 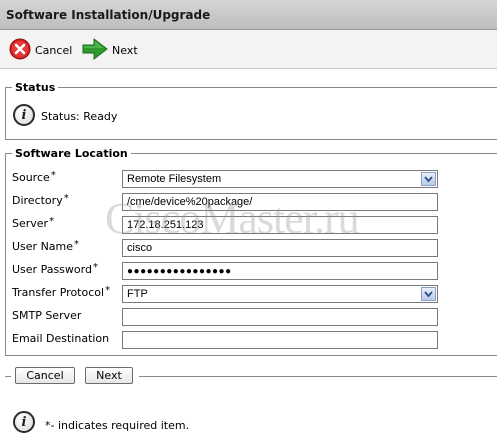 What do you see at coordinates (165, 225) in the screenshot?
I see `server-value: 172.18.251.123` at bounding box center [165, 225].